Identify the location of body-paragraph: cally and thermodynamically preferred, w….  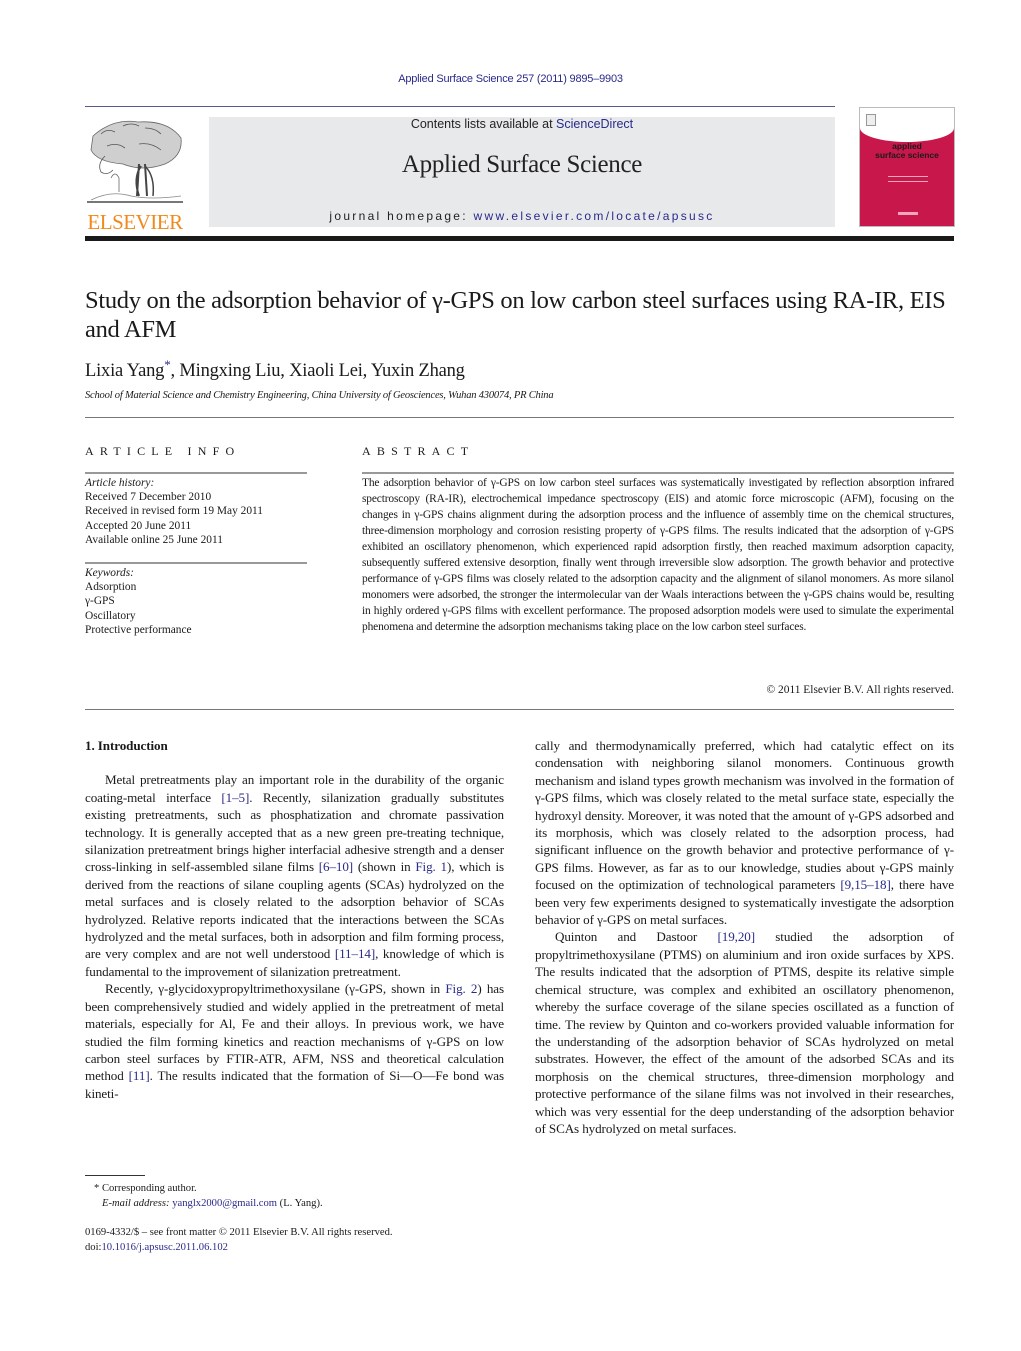
(744, 832).